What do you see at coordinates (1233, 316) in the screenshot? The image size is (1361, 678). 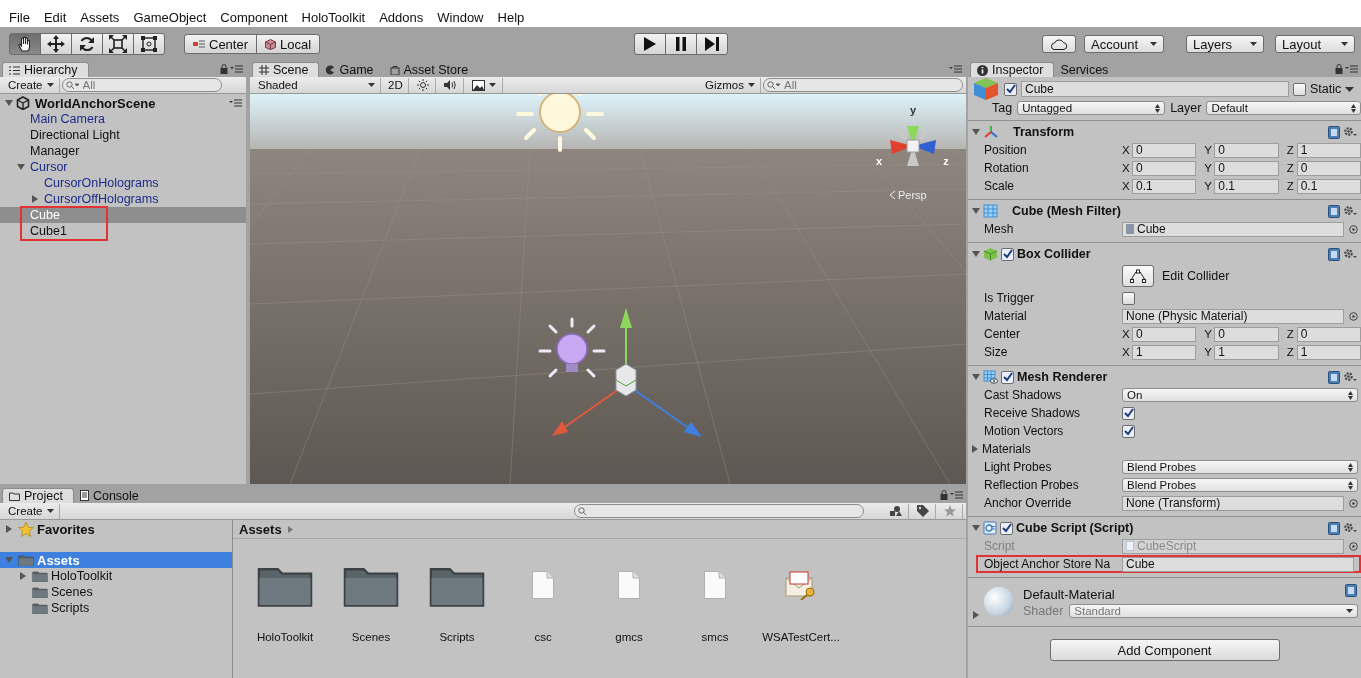 I see `object-reference-field: None (Physic Material)` at bounding box center [1233, 316].